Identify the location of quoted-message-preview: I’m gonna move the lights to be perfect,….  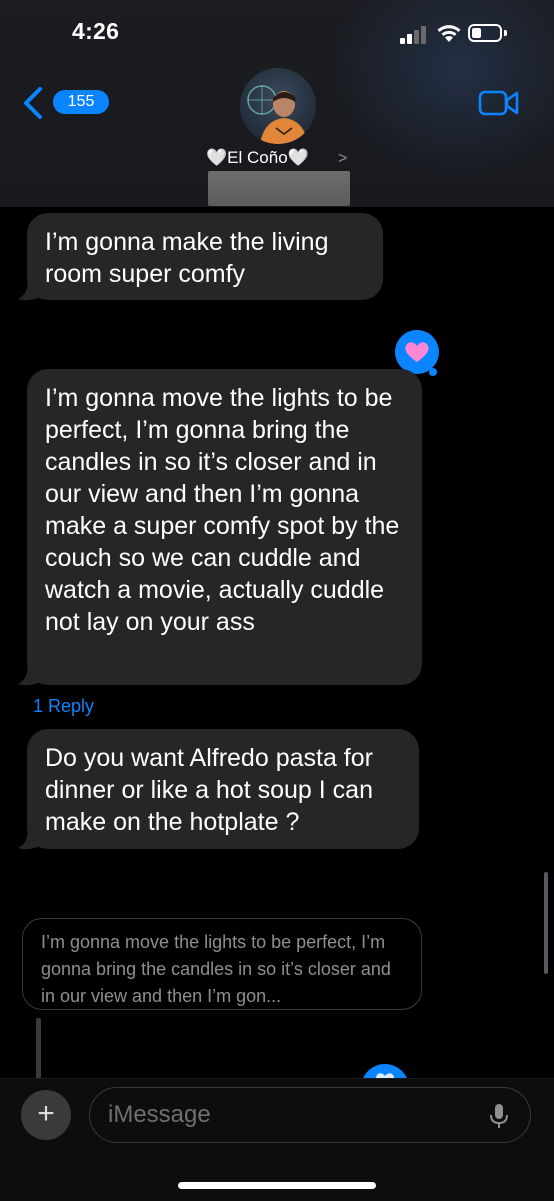
(222, 964).